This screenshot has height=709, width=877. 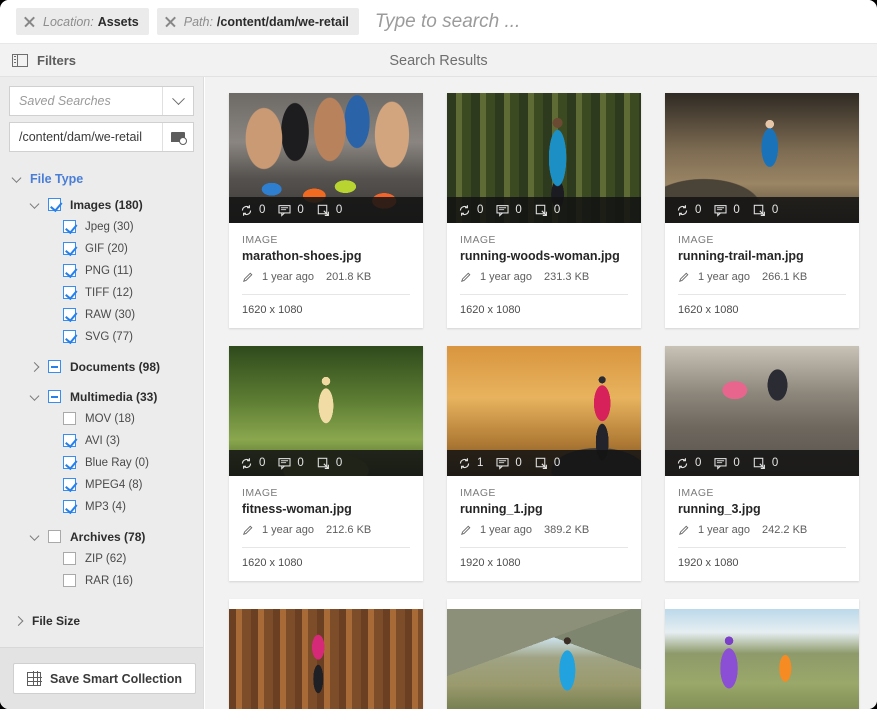 What do you see at coordinates (116, 678) in the screenshot?
I see `save-smart-collection-label: Save Smart Collection` at bounding box center [116, 678].